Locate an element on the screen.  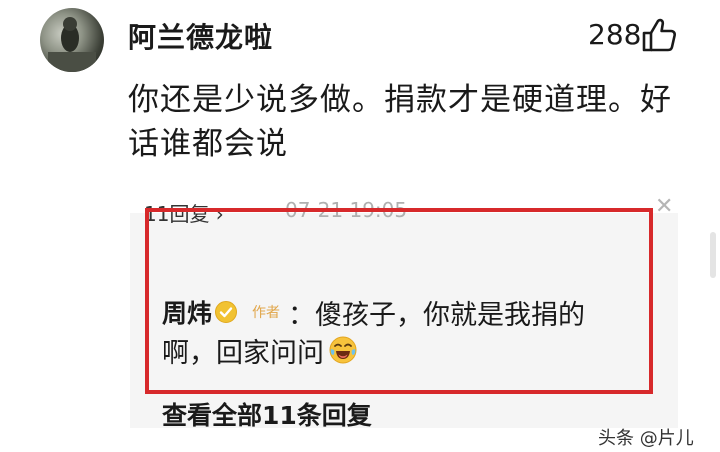
author-badge: 作者 is located at coordinates (266, 313).